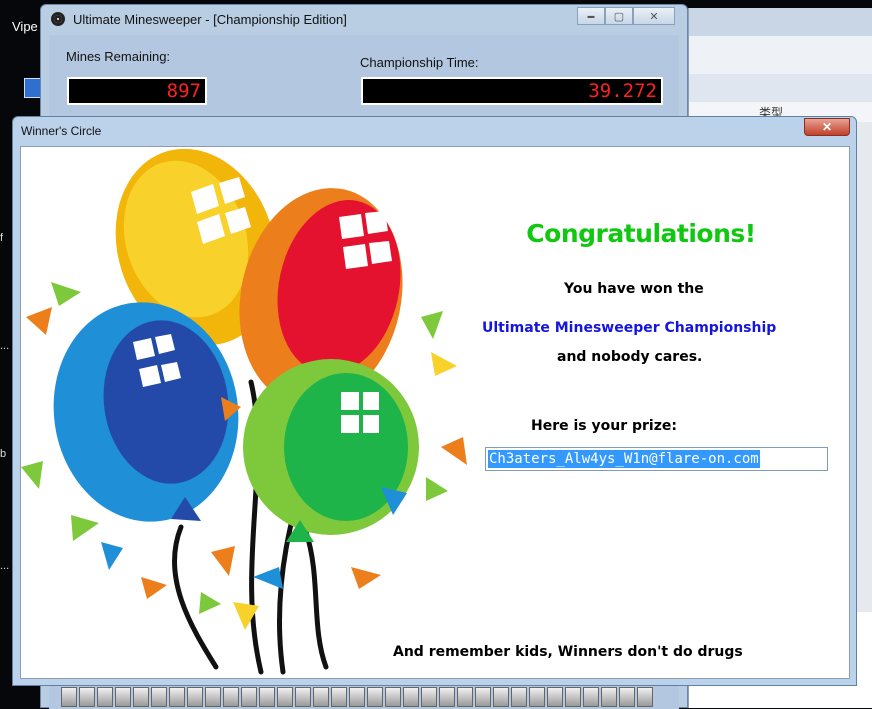  Describe the element at coordinates (331, 450) in the screenshot. I see `green-balloon` at that location.